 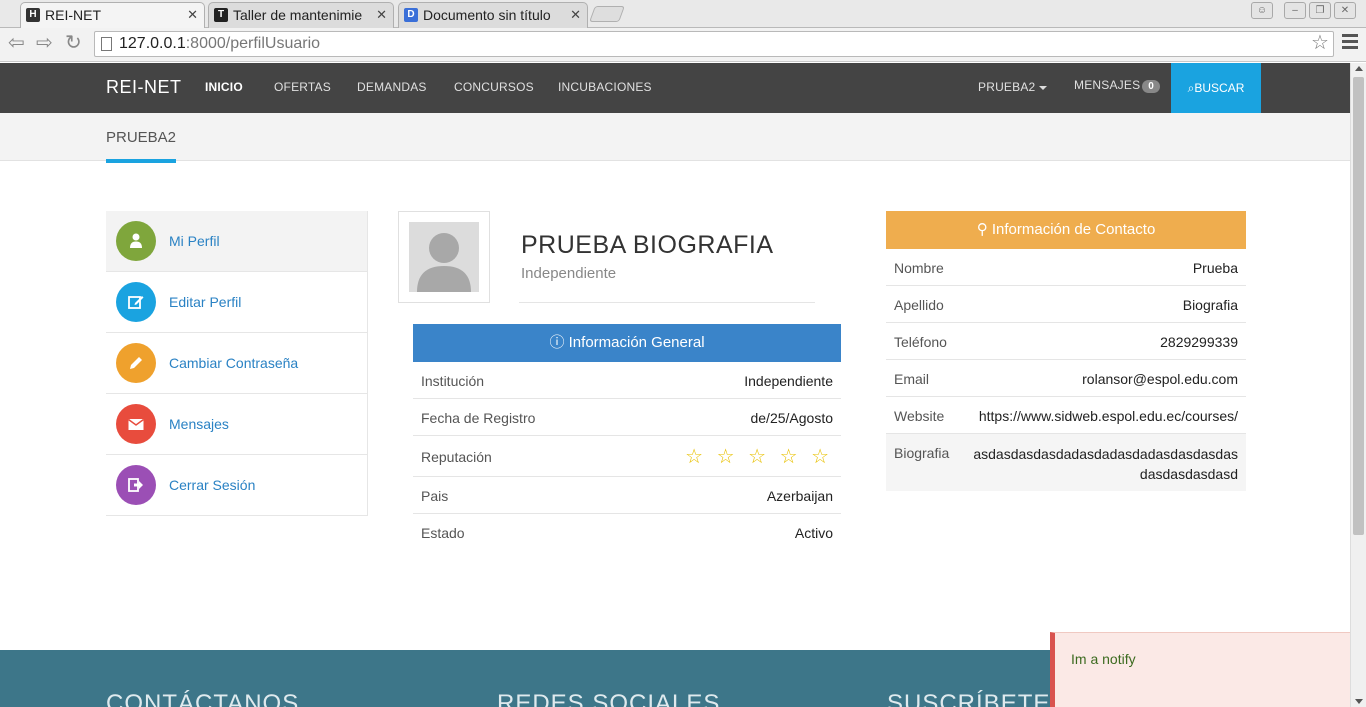 What do you see at coordinates (1043, 87) in the screenshot?
I see `caret-down-icon` at bounding box center [1043, 87].